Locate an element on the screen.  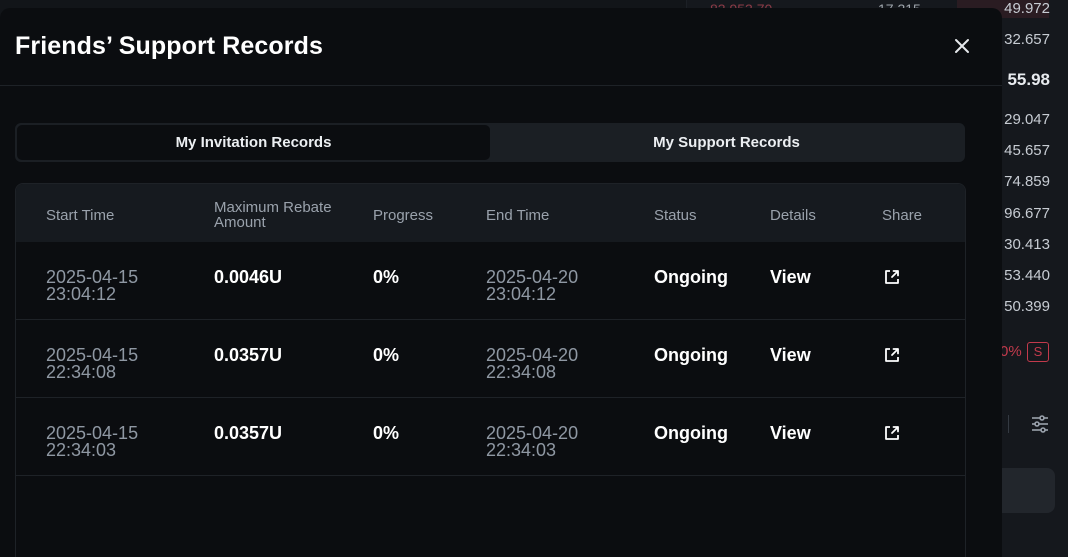
header-max-rebate: Maximum Rebate Amount is located at coordinates (273, 215).